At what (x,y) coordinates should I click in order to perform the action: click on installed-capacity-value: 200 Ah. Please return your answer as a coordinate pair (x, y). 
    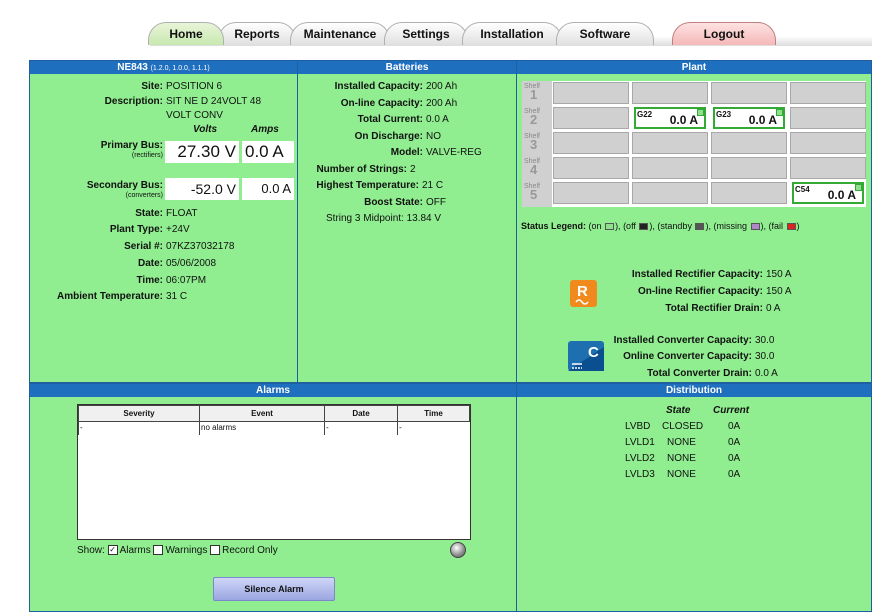
    Looking at the image, I should click on (442, 86).